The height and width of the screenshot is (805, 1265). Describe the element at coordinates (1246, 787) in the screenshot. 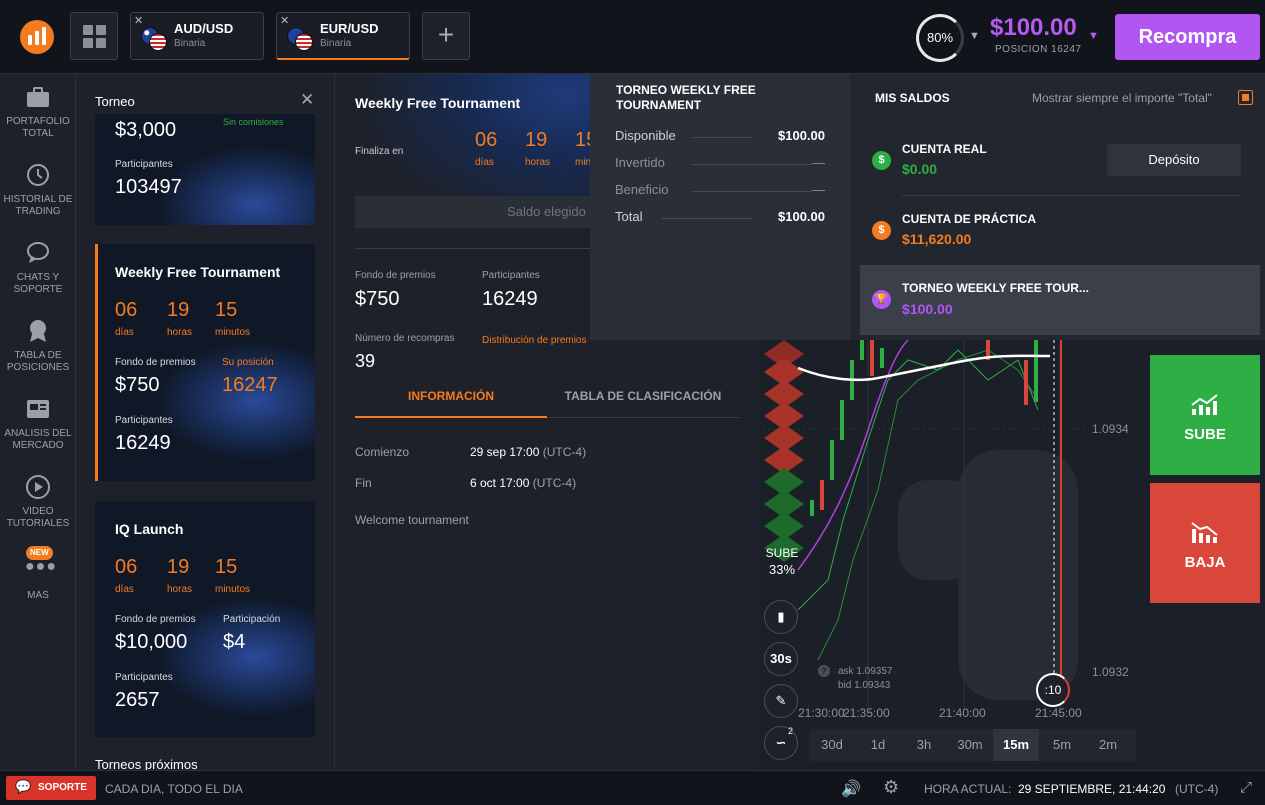

I see `fullscreen-icon: ⤢` at that location.